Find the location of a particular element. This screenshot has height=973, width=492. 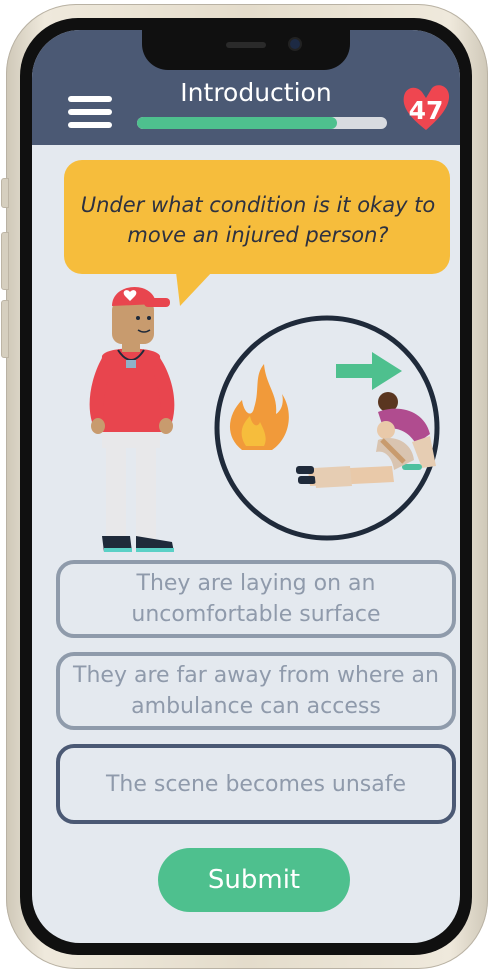

submit-button: Submit is located at coordinates (254, 880).